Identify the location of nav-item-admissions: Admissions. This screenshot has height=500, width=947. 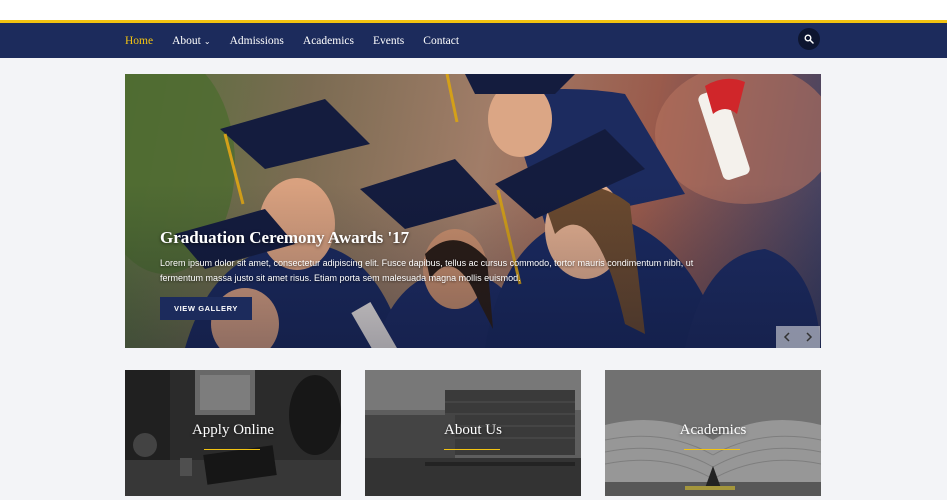
(257, 41).